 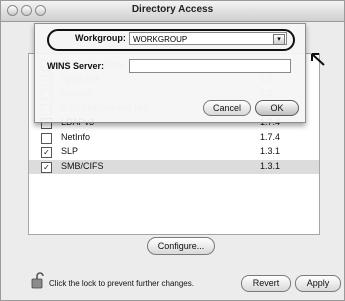 What do you see at coordinates (76, 66) in the screenshot?
I see `wins-server-label: WINS Server:` at bounding box center [76, 66].